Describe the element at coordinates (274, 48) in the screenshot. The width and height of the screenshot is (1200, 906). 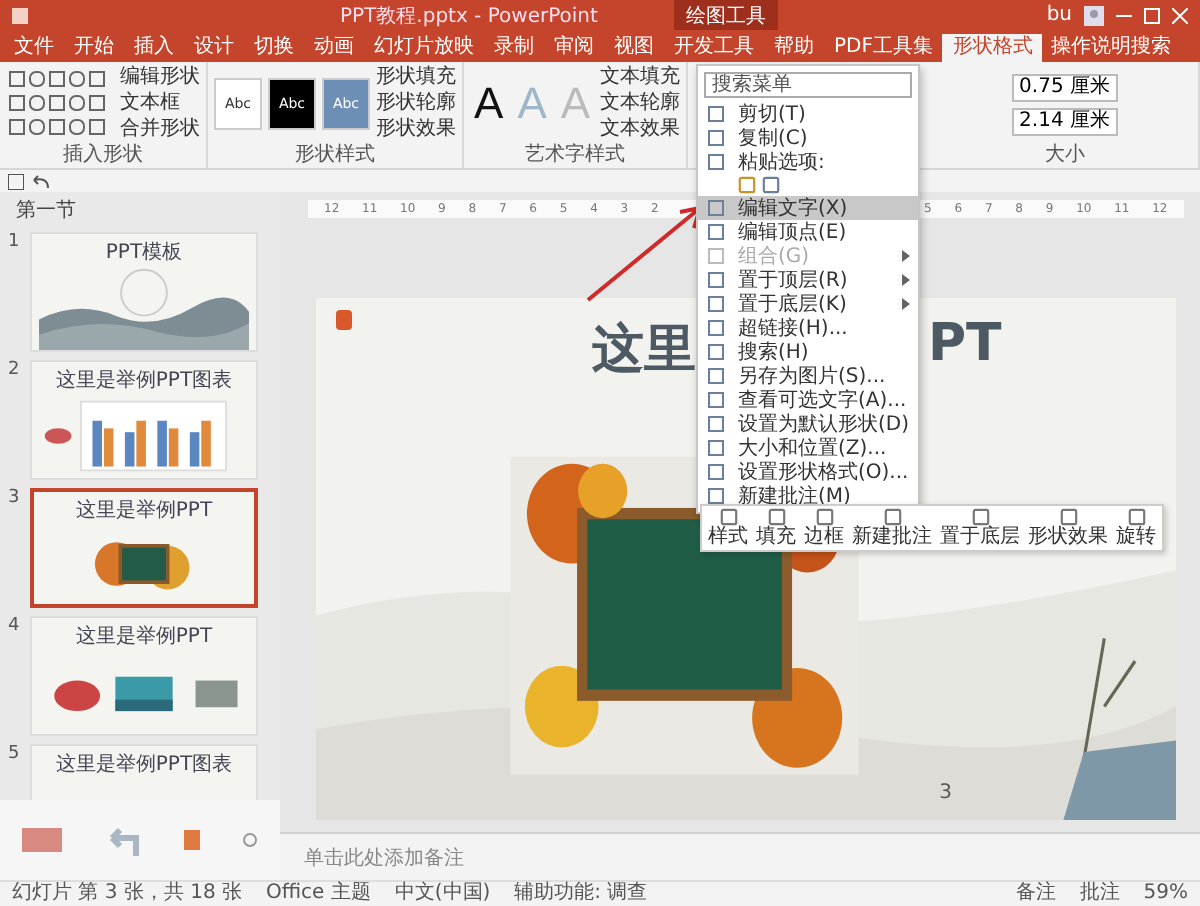
I see `ribbon-tab: 切换` at that location.